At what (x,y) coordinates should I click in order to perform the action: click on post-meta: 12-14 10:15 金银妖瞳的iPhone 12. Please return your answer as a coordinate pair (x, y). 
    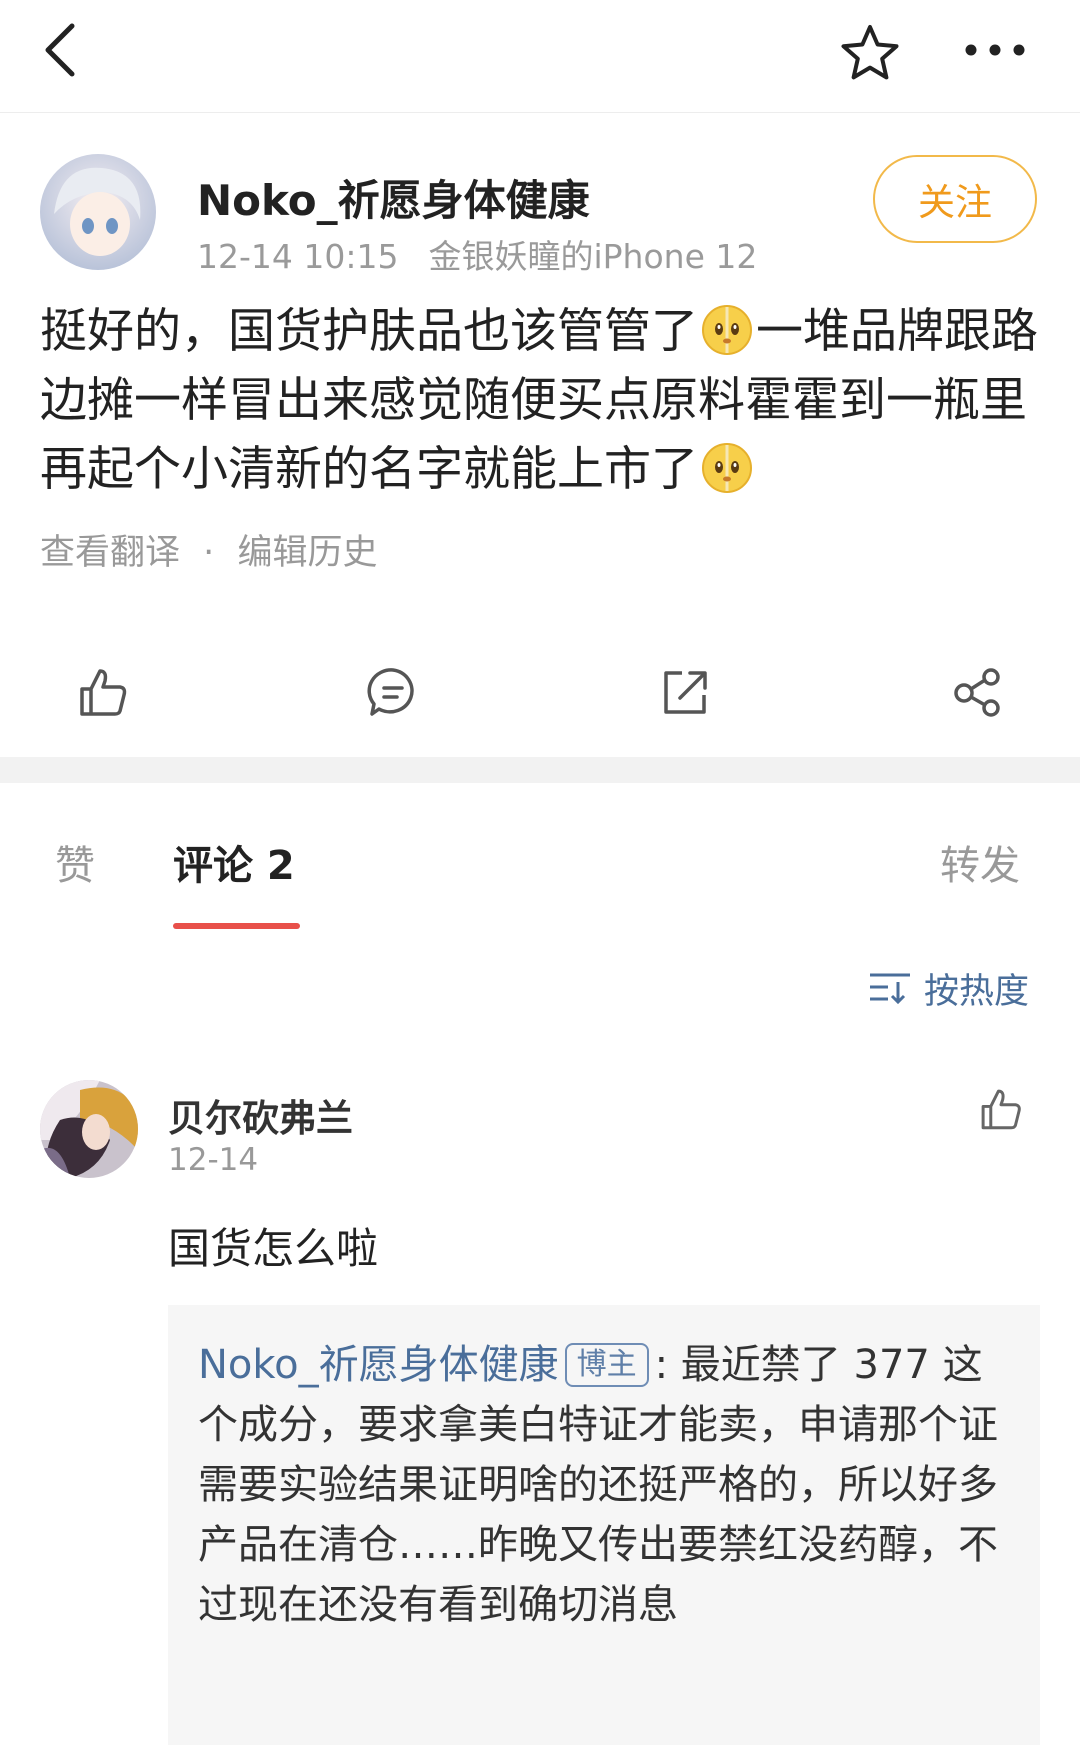
    Looking at the image, I should click on (477, 254).